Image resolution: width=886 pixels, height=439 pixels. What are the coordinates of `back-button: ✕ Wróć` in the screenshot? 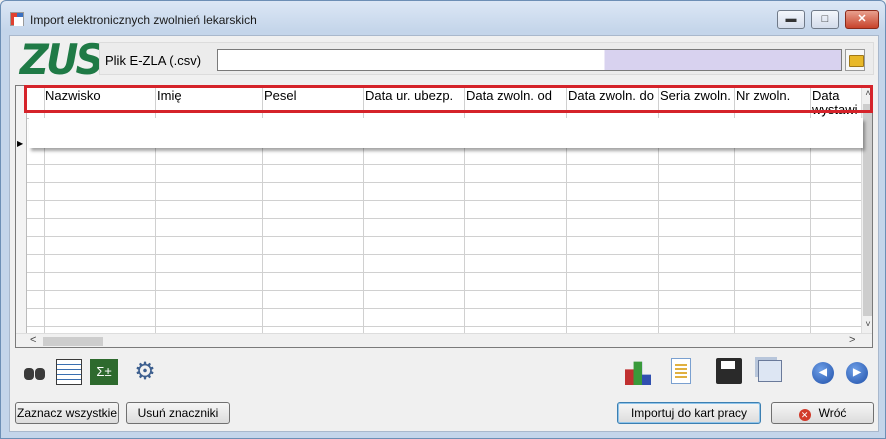 It's located at (822, 413).